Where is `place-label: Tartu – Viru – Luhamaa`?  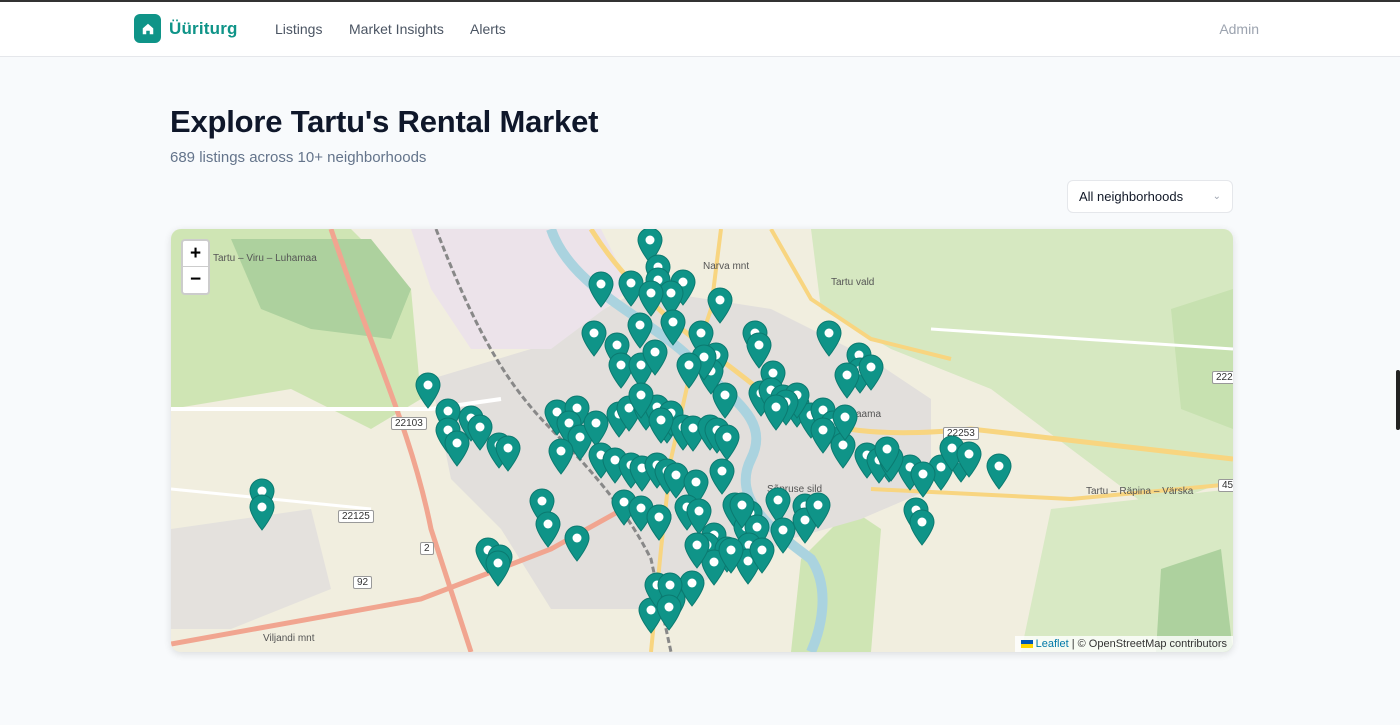 place-label: Tartu – Viru – Luhamaa is located at coordinates (265, 258).